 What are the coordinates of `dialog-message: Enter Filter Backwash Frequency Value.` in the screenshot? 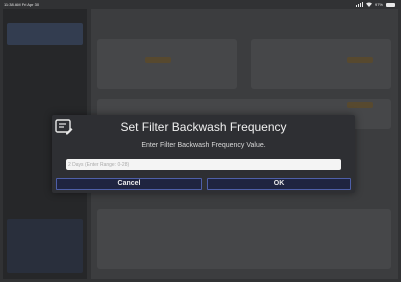 It's located at (203, 145).